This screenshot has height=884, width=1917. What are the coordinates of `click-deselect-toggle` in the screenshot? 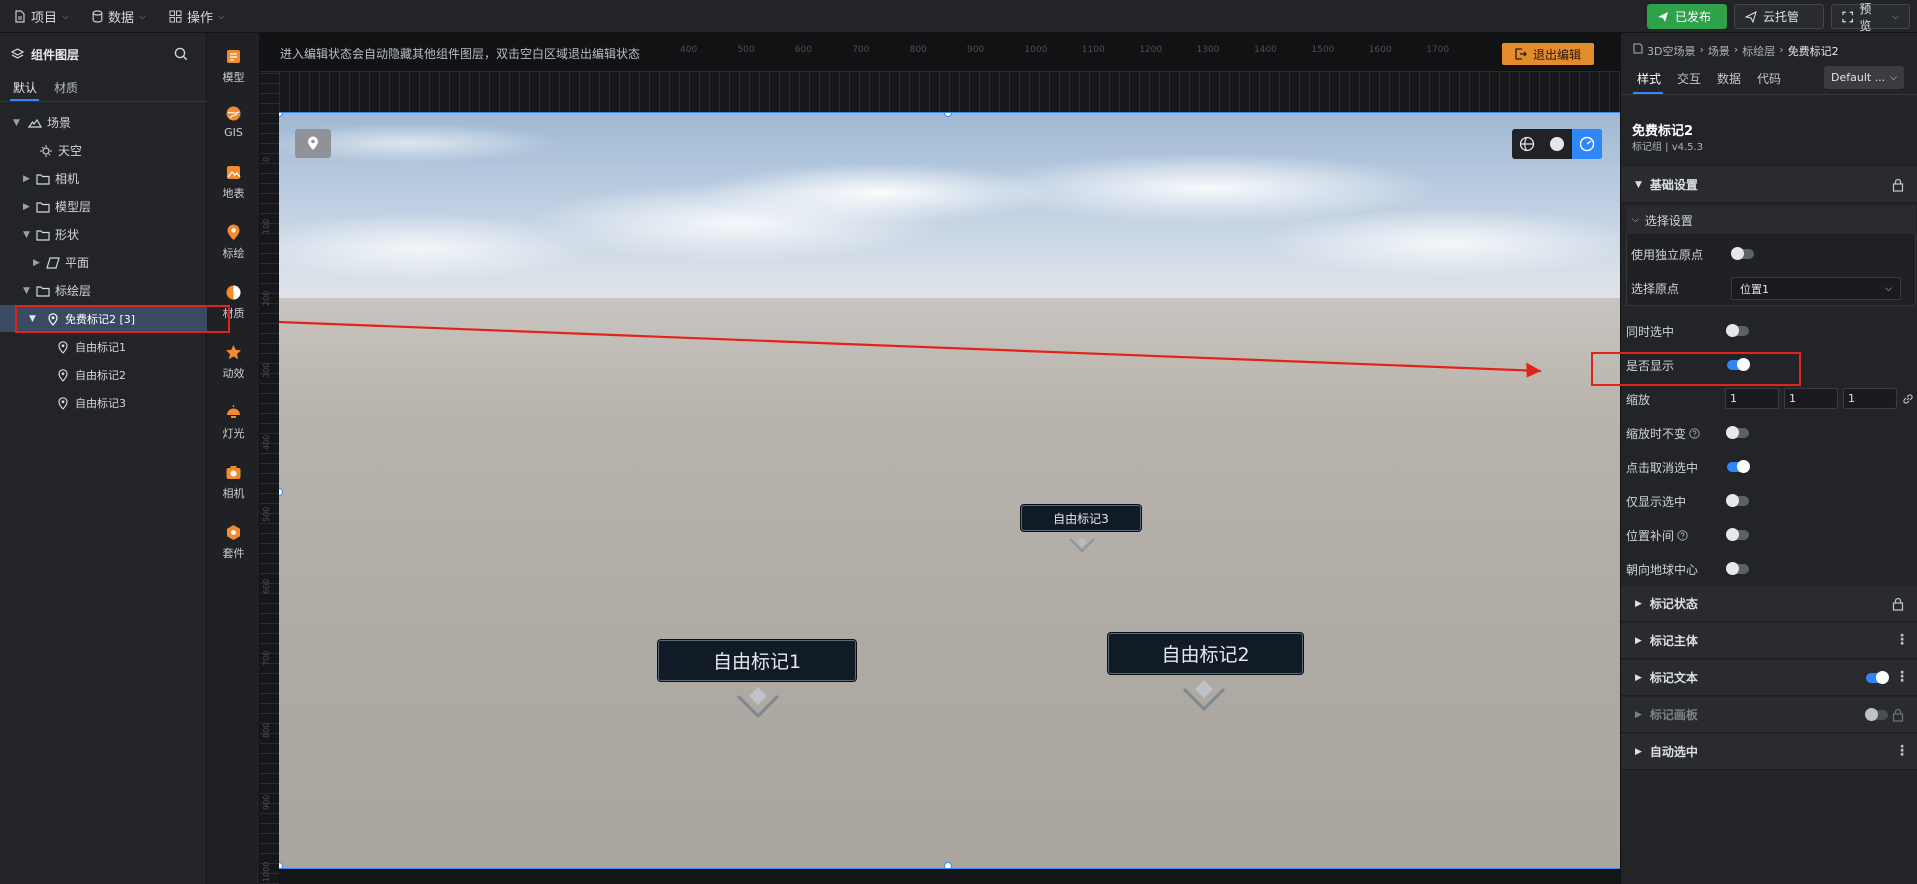 It's located at (1738, 466).